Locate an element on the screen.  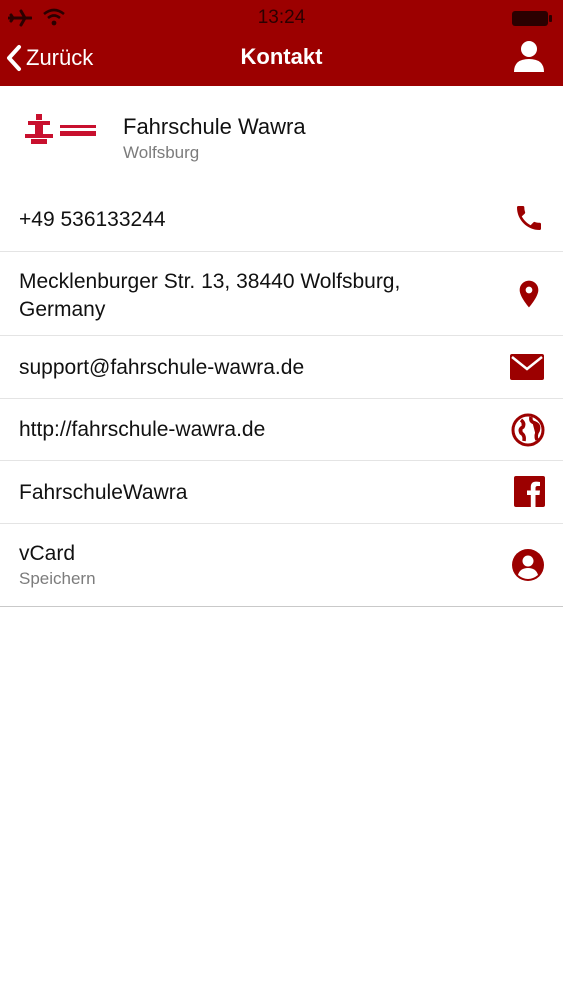
top-bar: 13:24 Zurück Kontakt is located at coordinates (281, 43).